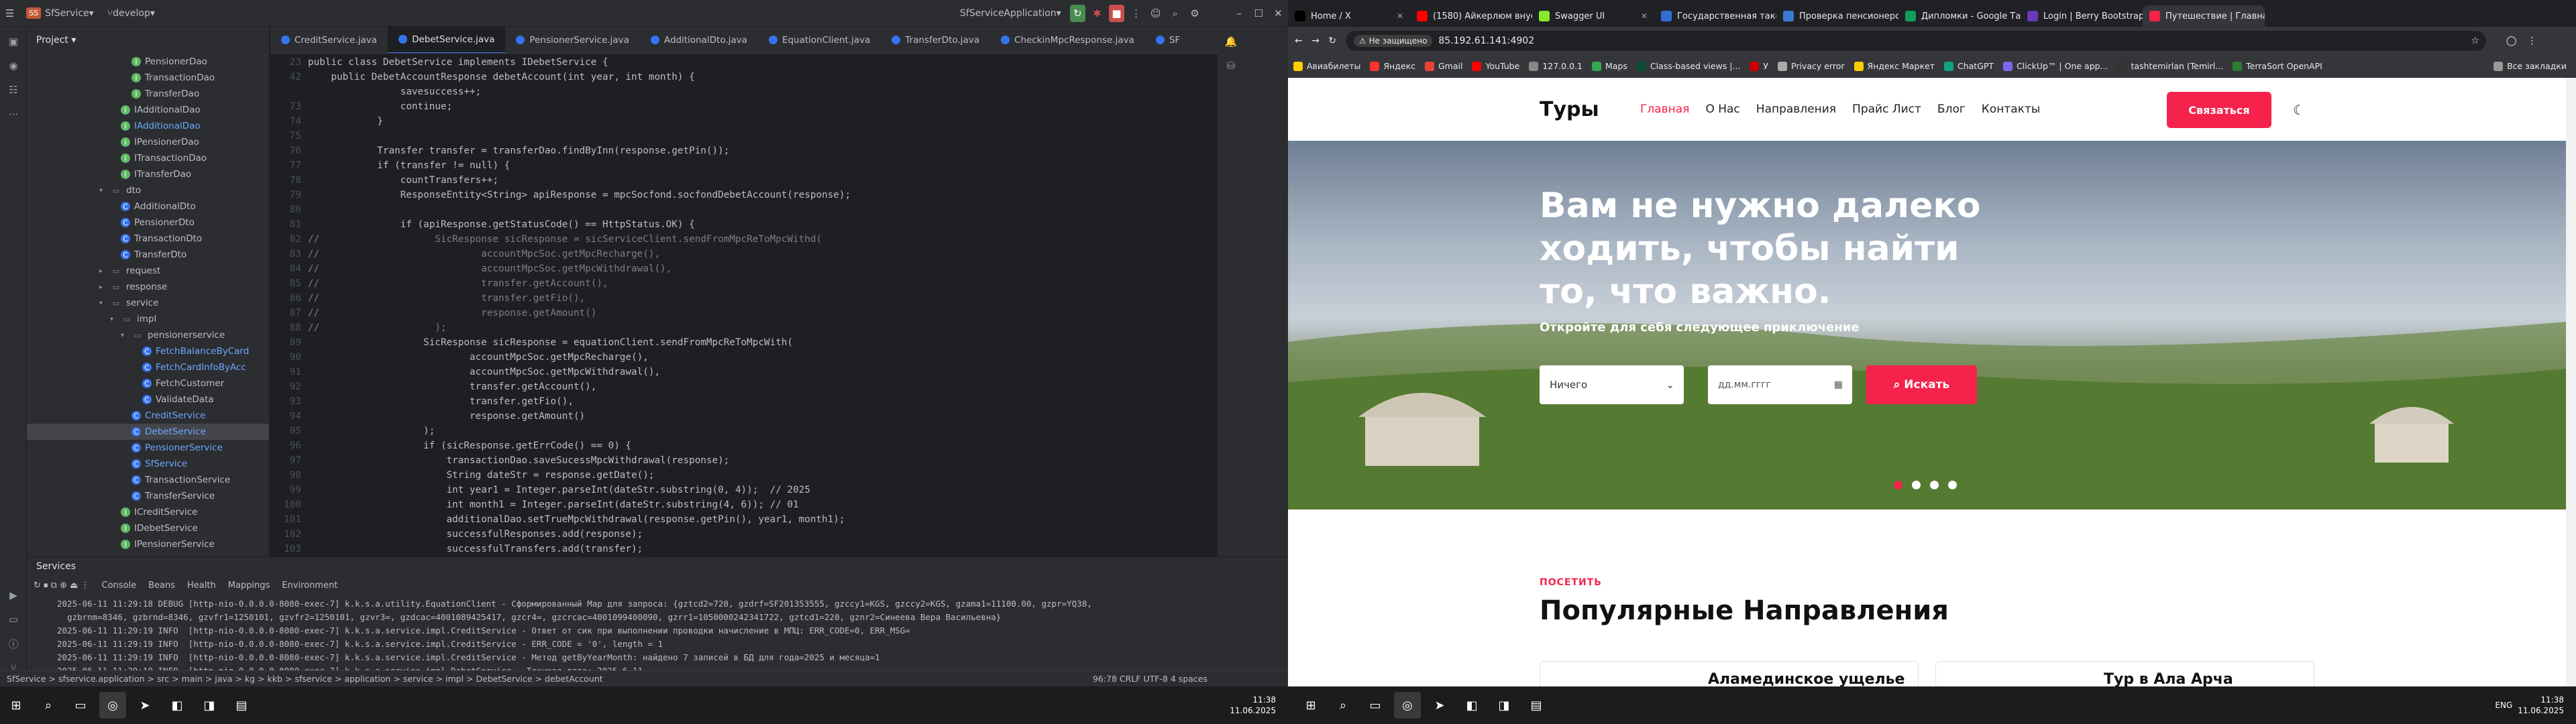  I want to click on editor-tab: AdditionalDto.java, so click(699, 40).